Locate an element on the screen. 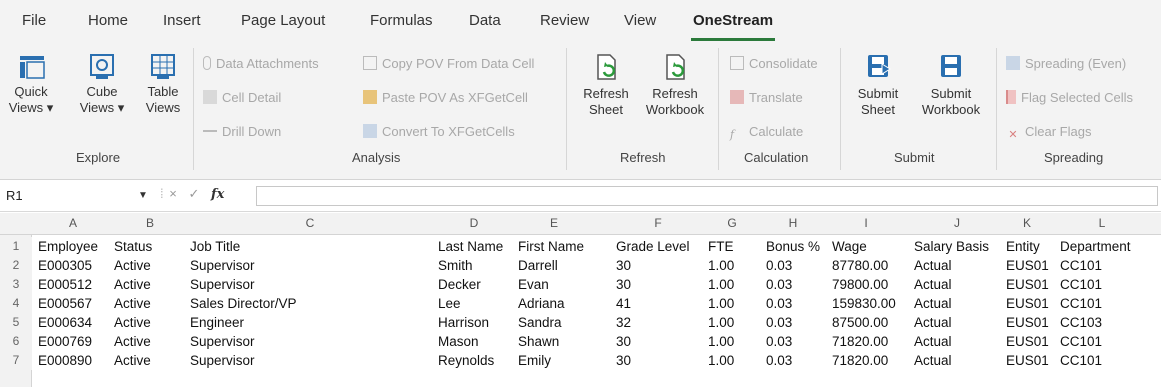 The width and height of the screenshot is (1161, 387). row-header: 5 is located at coordinates (16, 322).